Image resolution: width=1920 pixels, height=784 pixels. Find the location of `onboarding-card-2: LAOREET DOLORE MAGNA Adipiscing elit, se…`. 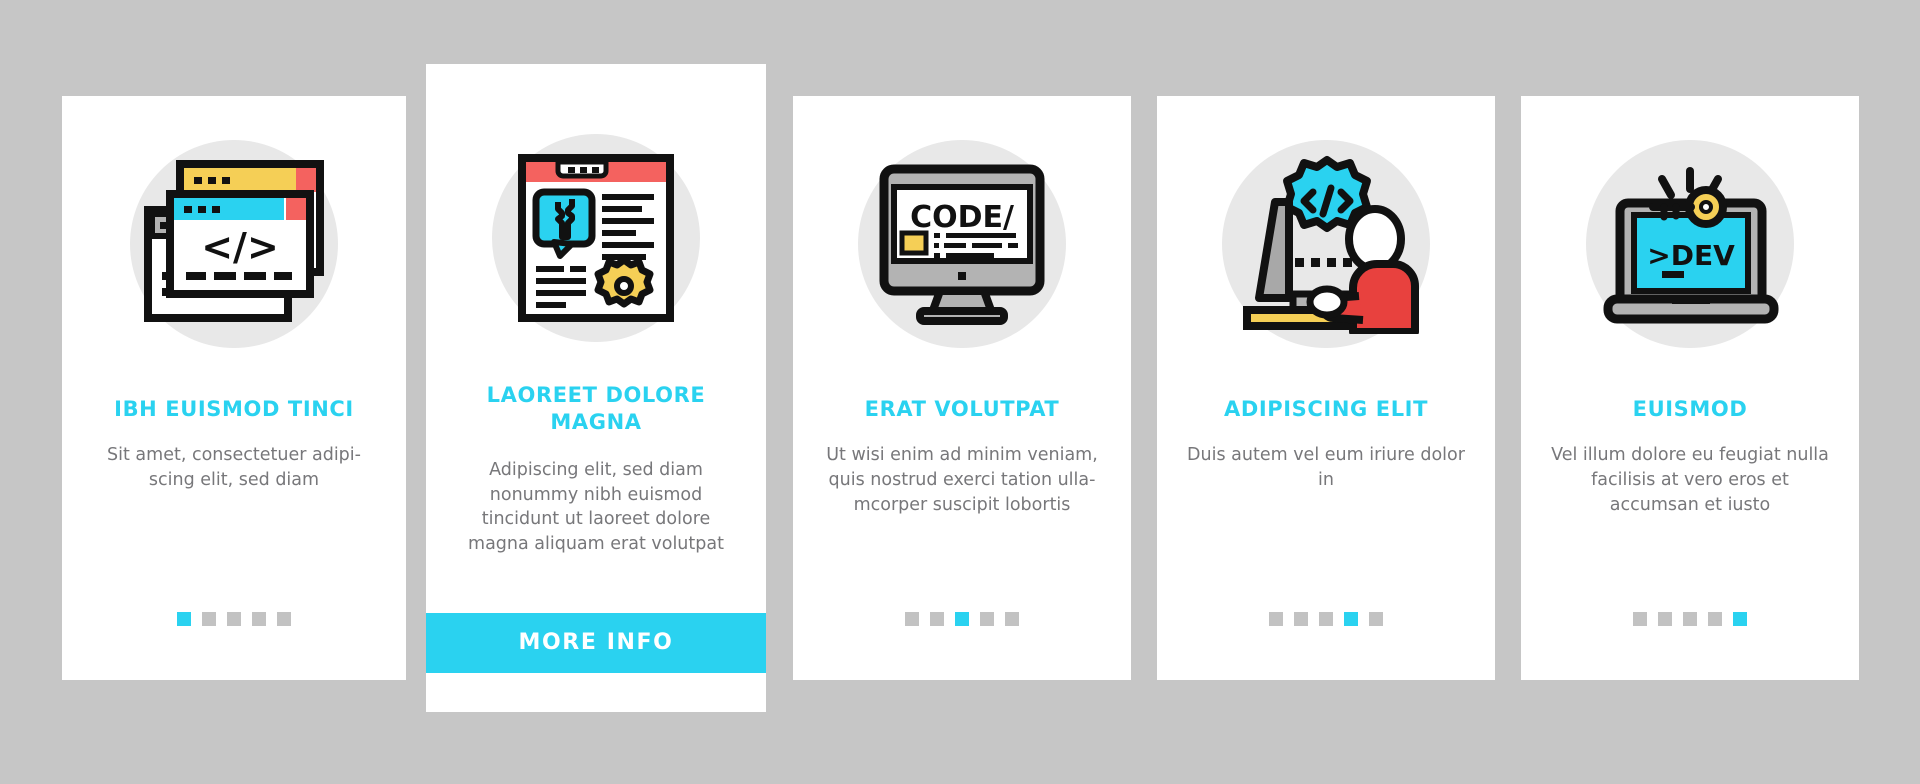

onboarding-card-2: LAOREET DOLORE MAGNA Adipiscing elit, se… is located at coordinates (596, 388).